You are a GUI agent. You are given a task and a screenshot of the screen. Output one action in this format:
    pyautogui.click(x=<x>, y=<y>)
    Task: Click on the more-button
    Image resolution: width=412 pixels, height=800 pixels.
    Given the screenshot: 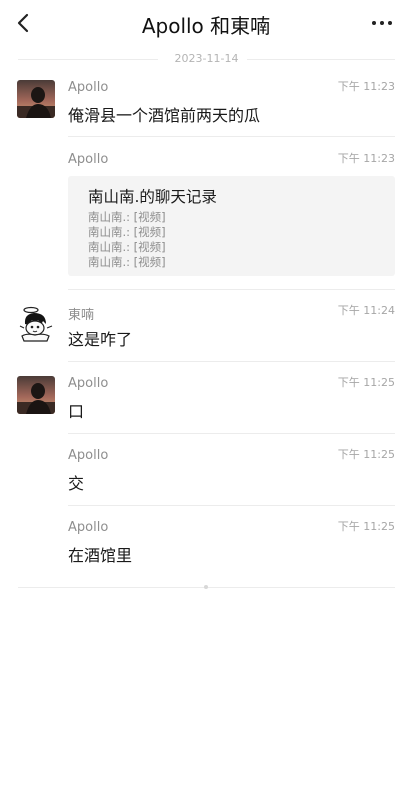 What is the action you would take?
    pyautogui.click(x=384, y=22)
    